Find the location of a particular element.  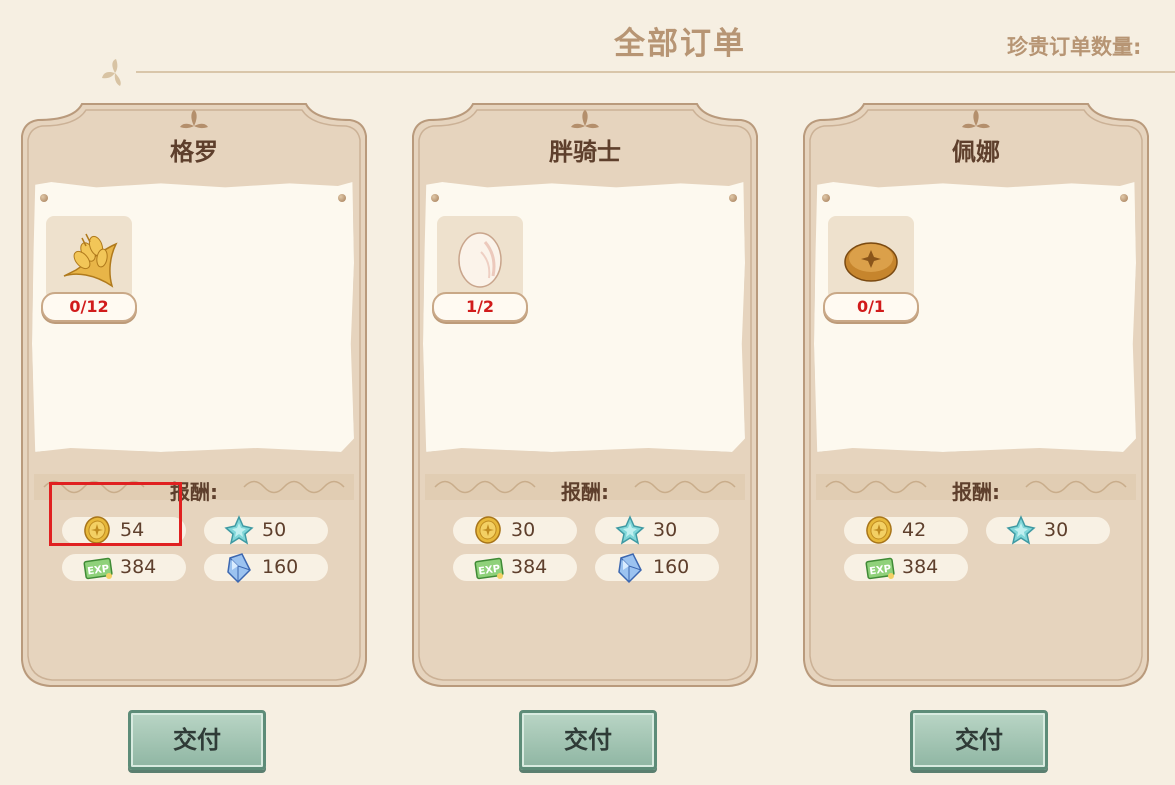

reward-gold: 42 is located at coordinates (906, 530).